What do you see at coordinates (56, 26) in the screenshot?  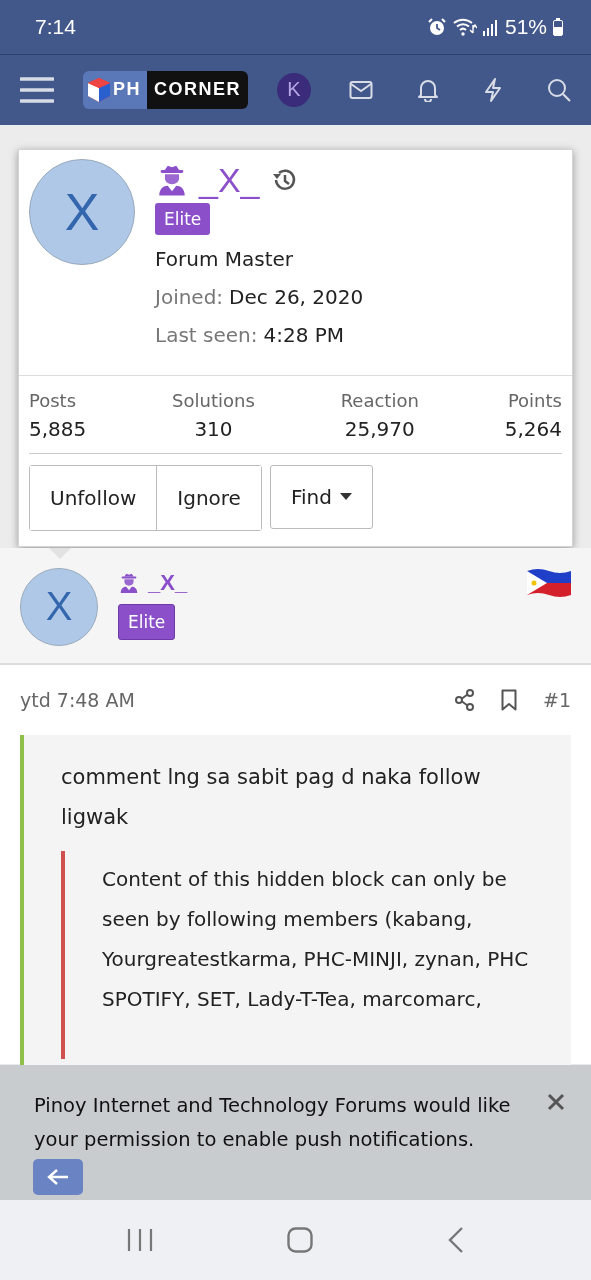 I see `clock-time: 7:14` at bounding box center [56, 26].